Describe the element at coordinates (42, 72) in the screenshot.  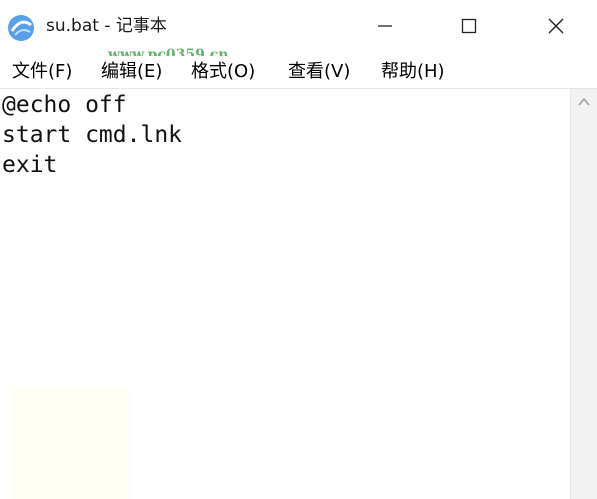
I see `menu-file: 文件(F)` at that location.